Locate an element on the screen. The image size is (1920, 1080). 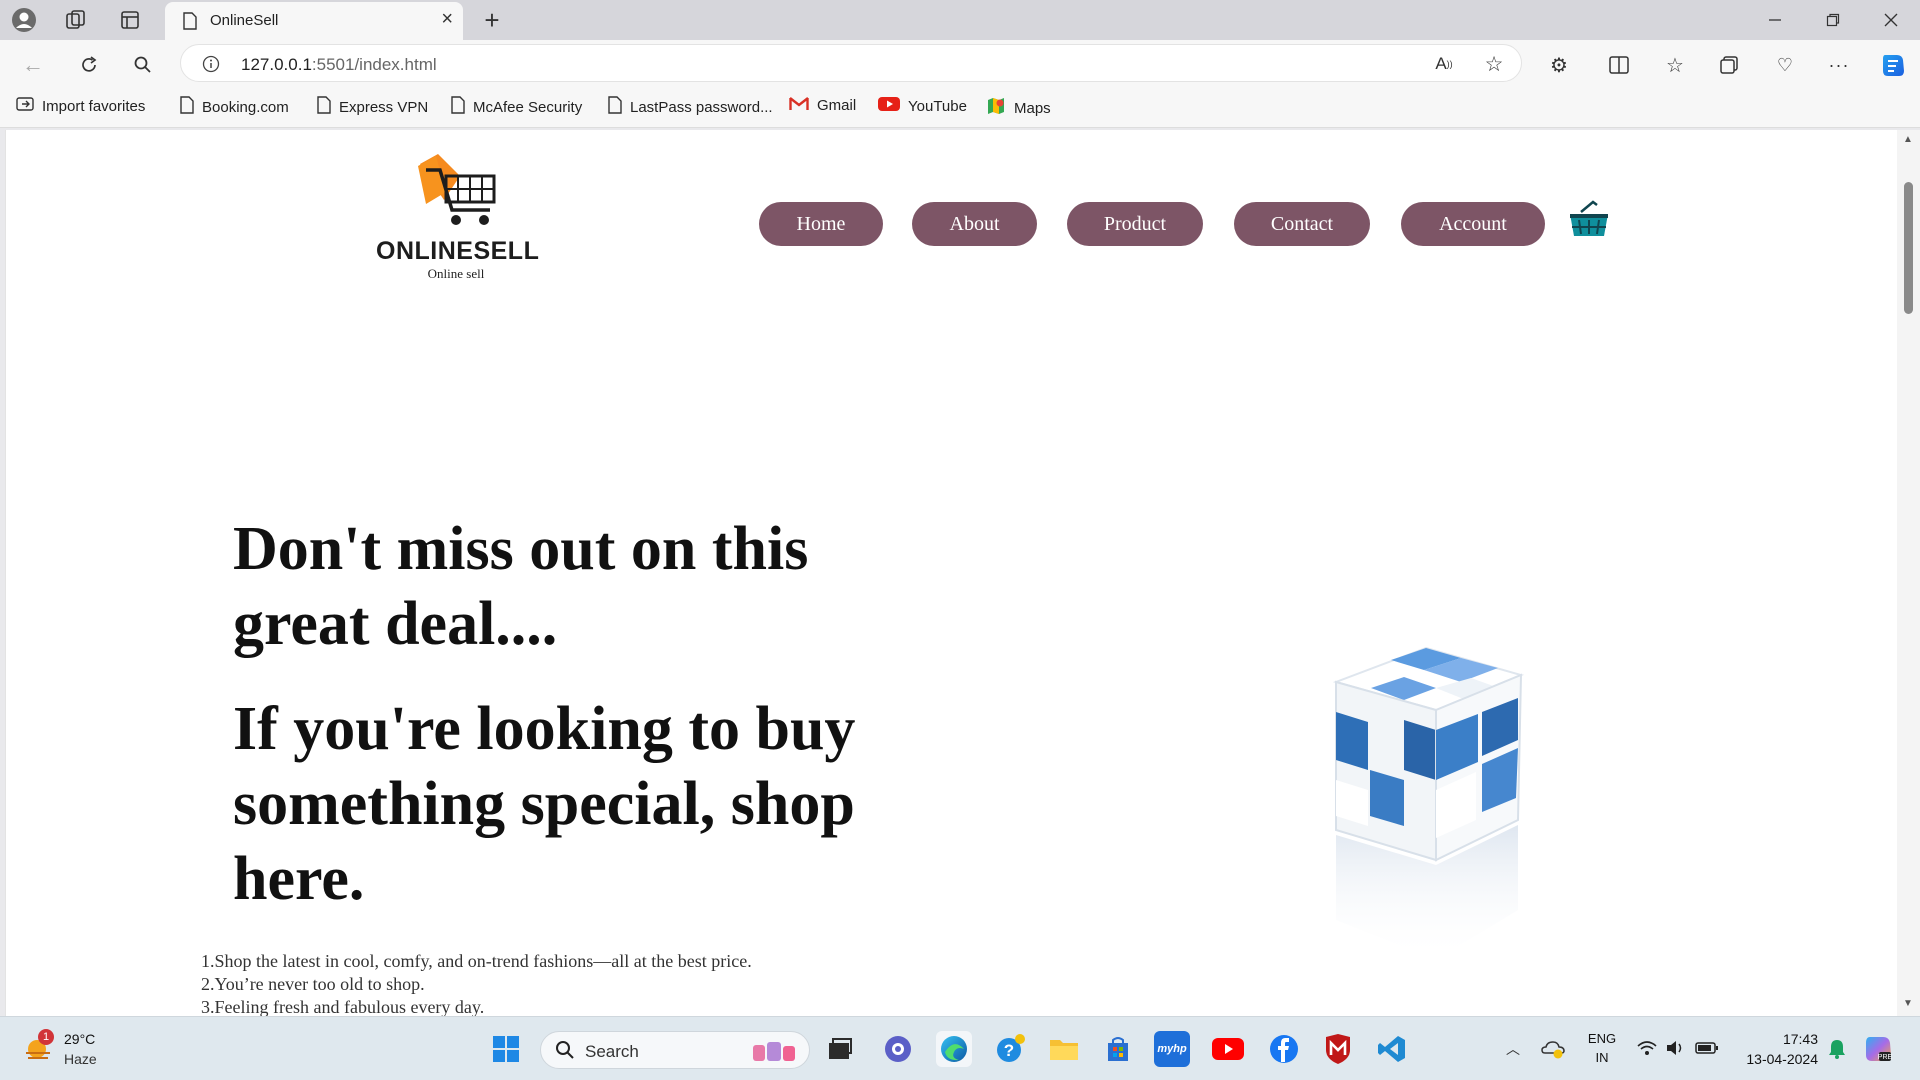
clock-time: 17:43 is located at coordinates (1800, 1039).